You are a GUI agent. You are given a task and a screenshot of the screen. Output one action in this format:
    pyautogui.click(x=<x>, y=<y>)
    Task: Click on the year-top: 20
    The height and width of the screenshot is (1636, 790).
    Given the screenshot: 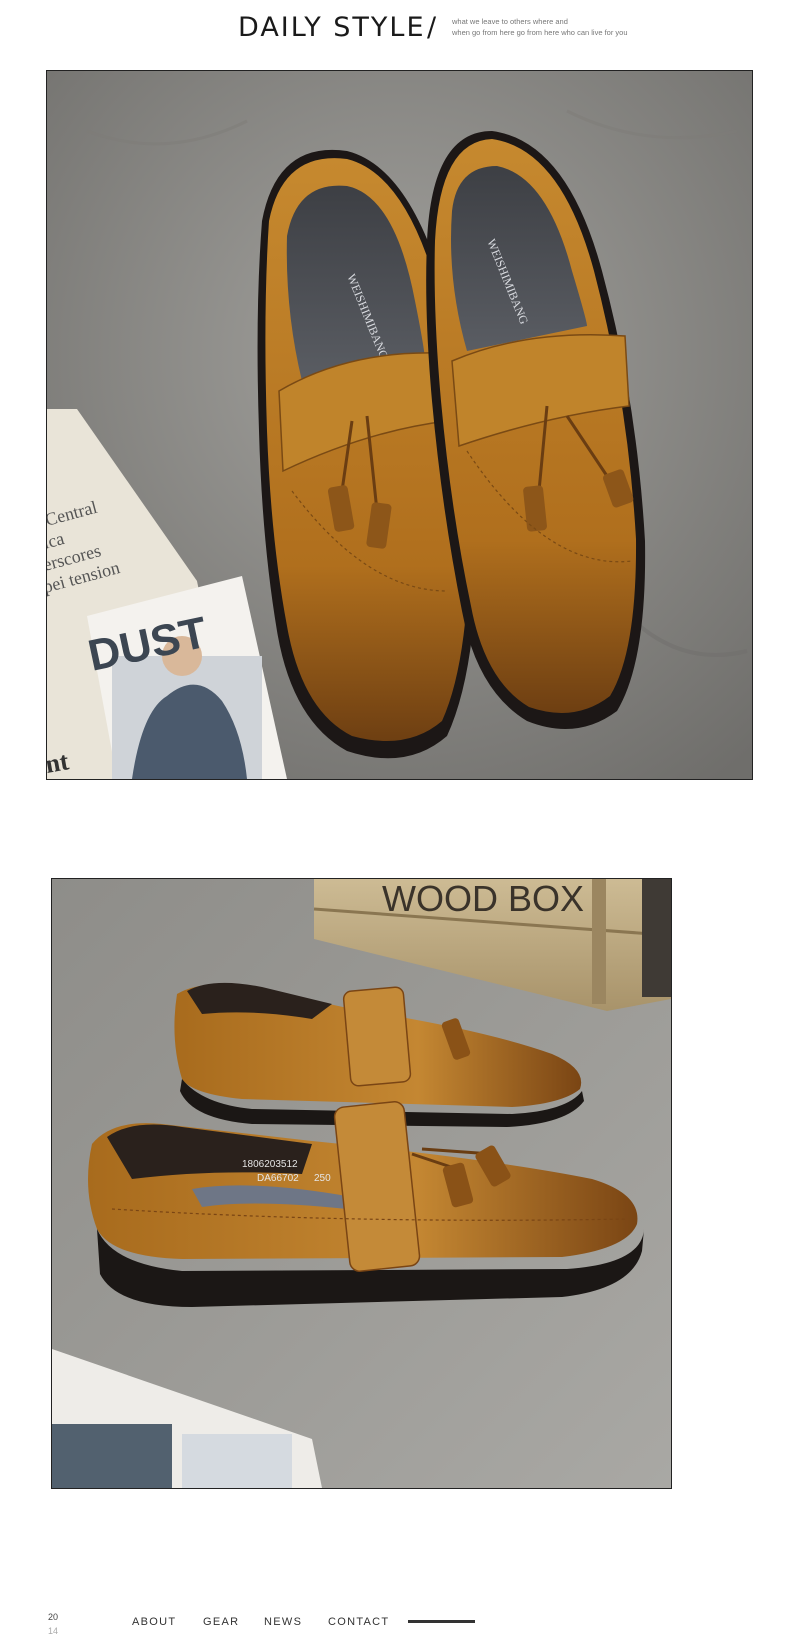 What is the action you would take?
    pyautogui.click(x=52, y=1617)
    